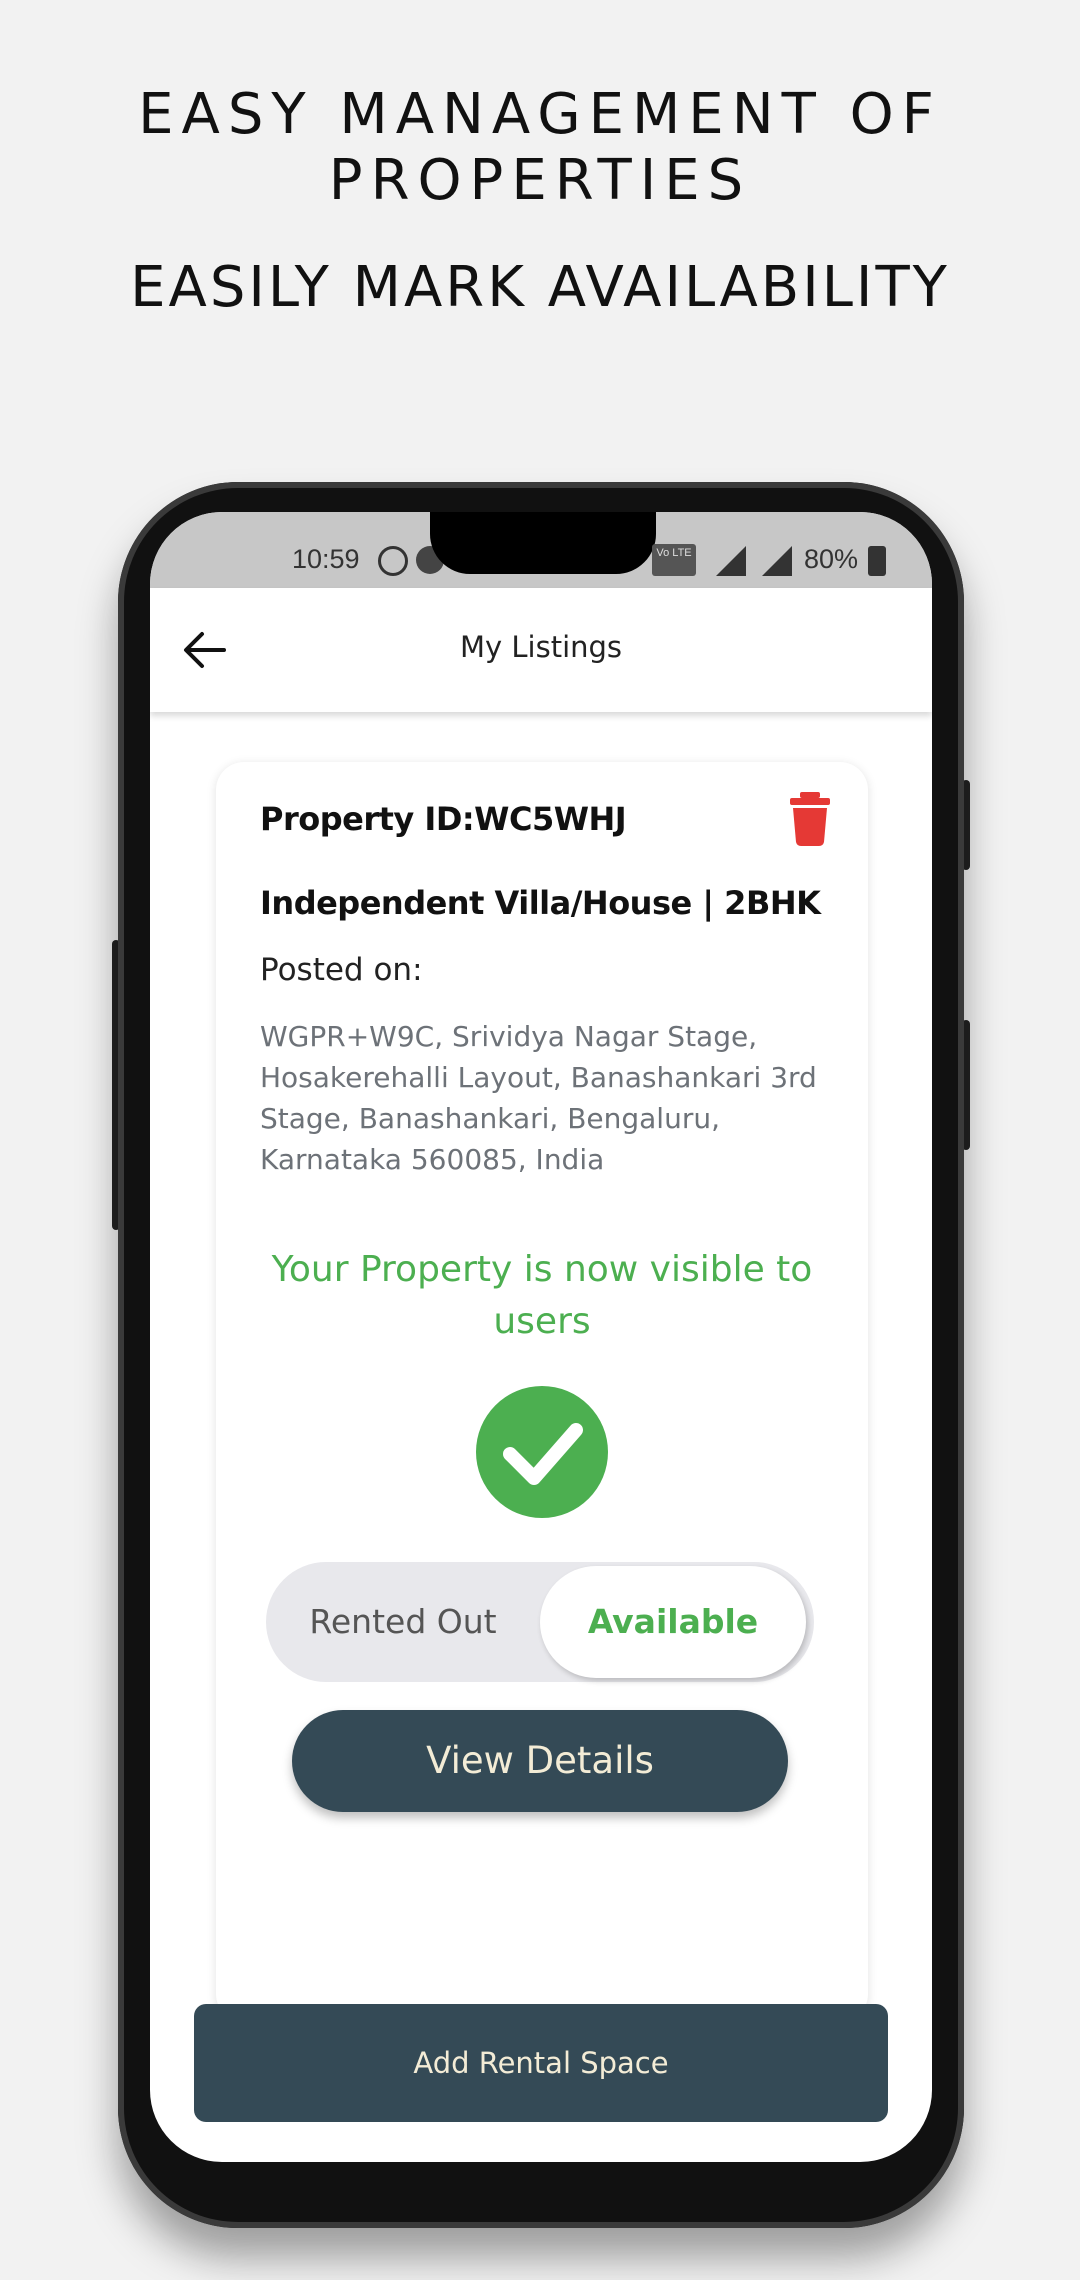 This screenshot has width=1080, height=2280. I want to click on app-bar: My Listings, so click(541, 650).